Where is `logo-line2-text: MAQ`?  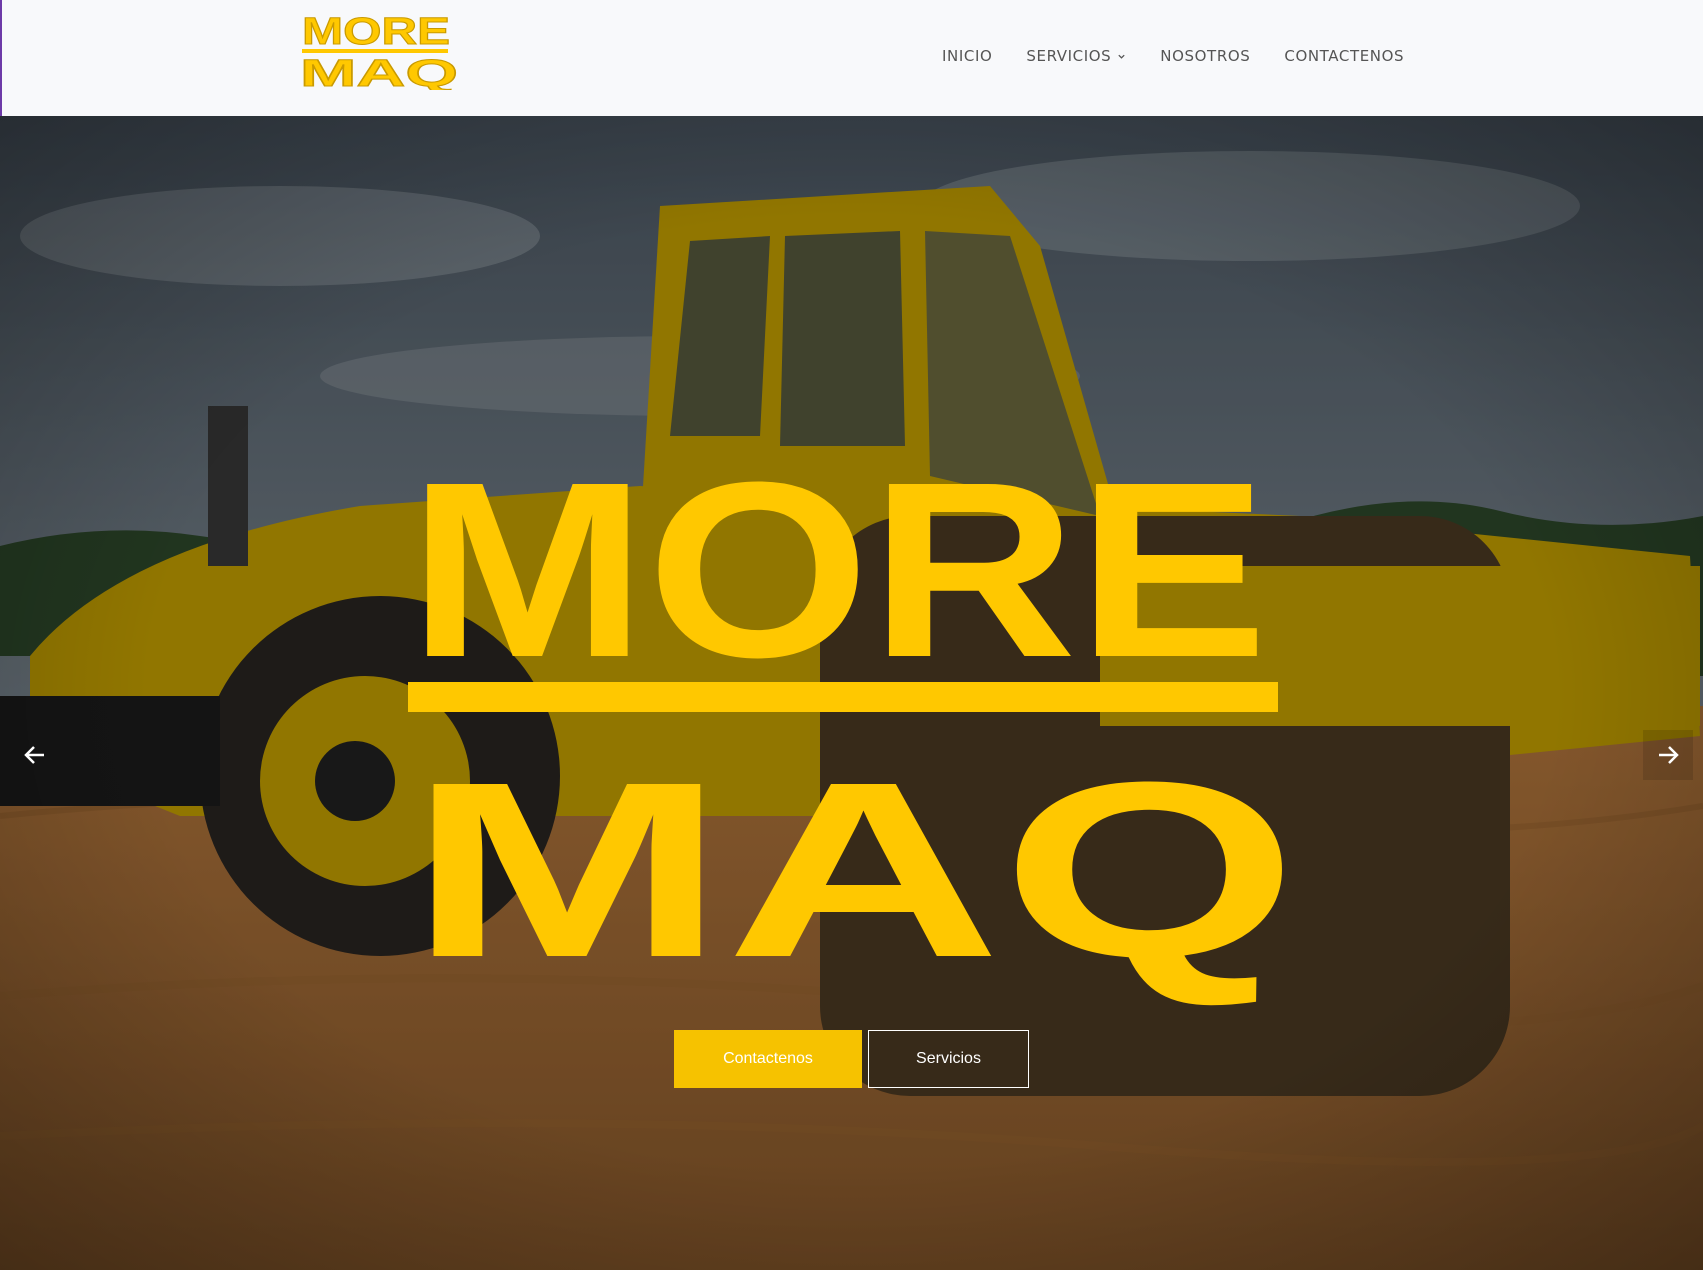
logo-line2-text: MAQ is located at coordinates (379, 71).